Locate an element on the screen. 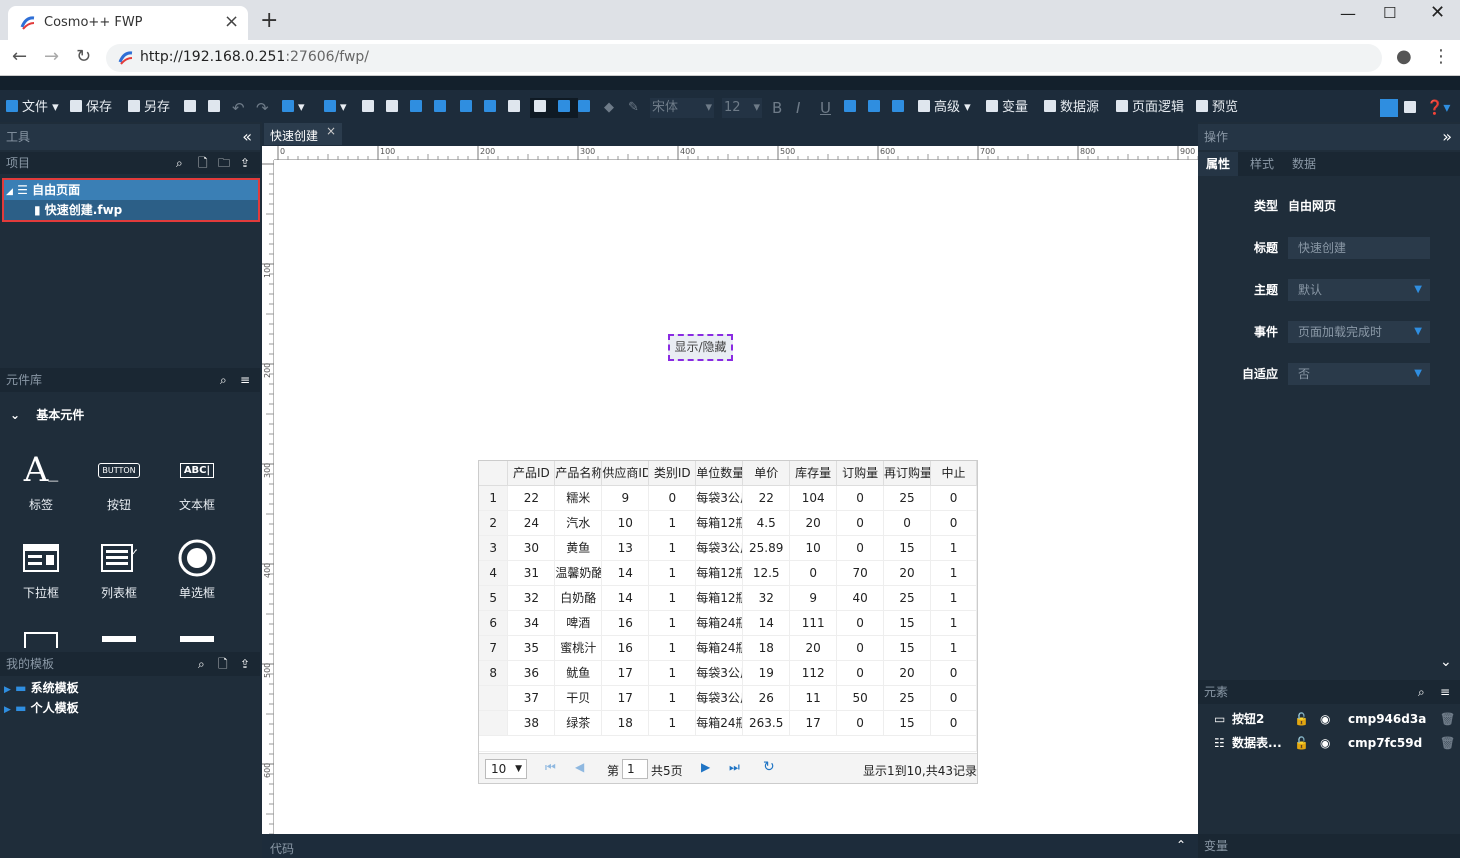 Image resolution: width=1460 pixels, height=858 pixels. element-row: ☷ 数据表... 🔓 ◉ cmp7fc59d 🗑 is located at coordinates (1329, 743).